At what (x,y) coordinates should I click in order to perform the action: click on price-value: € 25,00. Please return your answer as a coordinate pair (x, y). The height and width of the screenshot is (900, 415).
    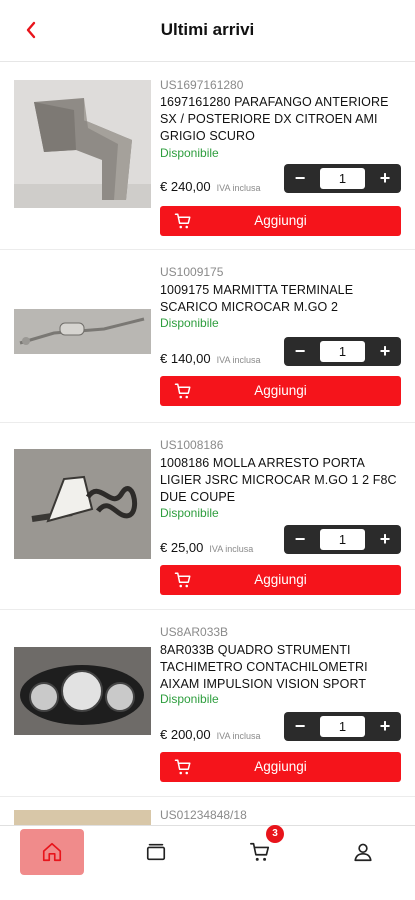
    Looking at the image, I should click on (182, 547).